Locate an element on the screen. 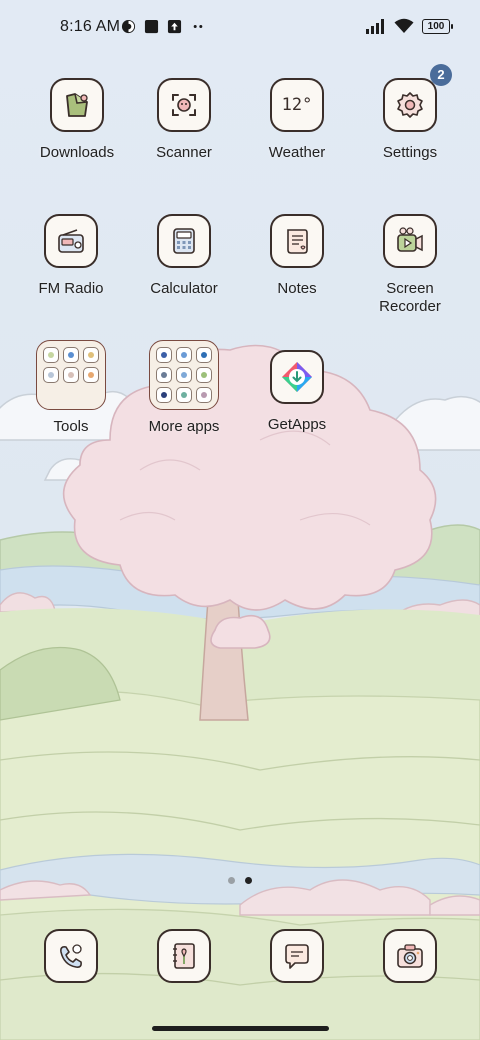 This screenshot has width=480, height=1040. app-label: Downloads is located at coordinates (77, 152).